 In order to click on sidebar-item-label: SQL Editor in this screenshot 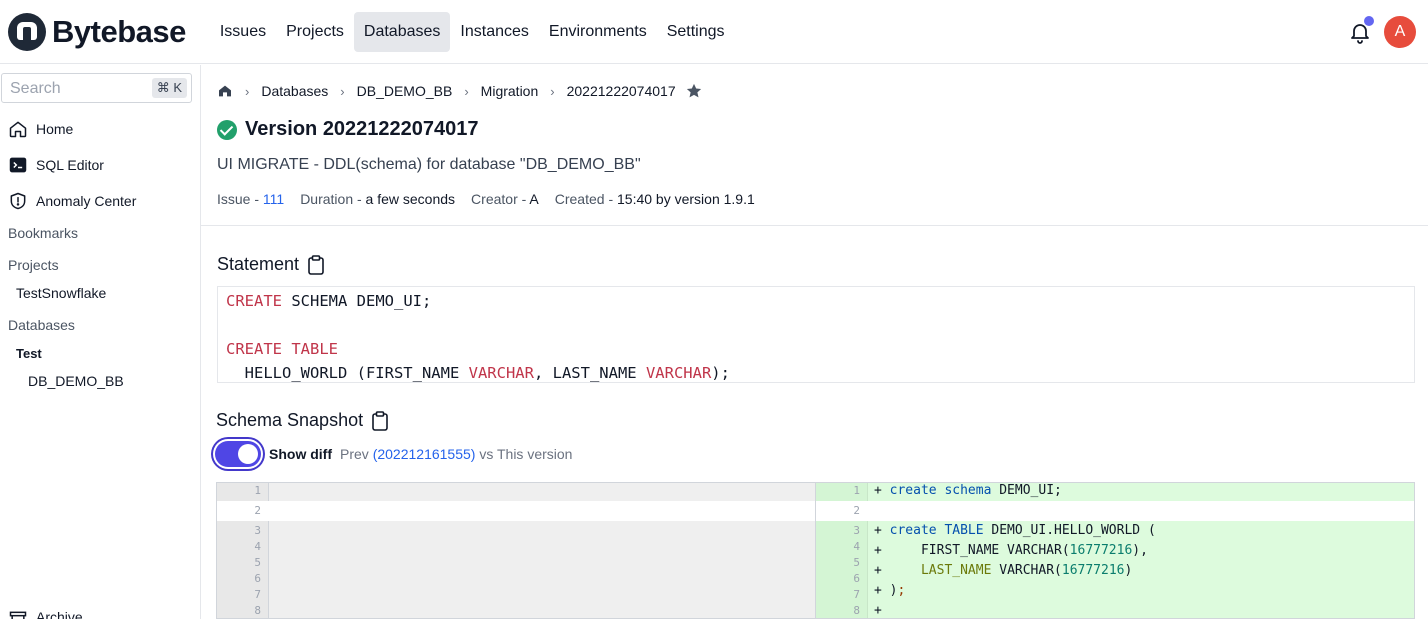, I will do `click(70, 165)`.